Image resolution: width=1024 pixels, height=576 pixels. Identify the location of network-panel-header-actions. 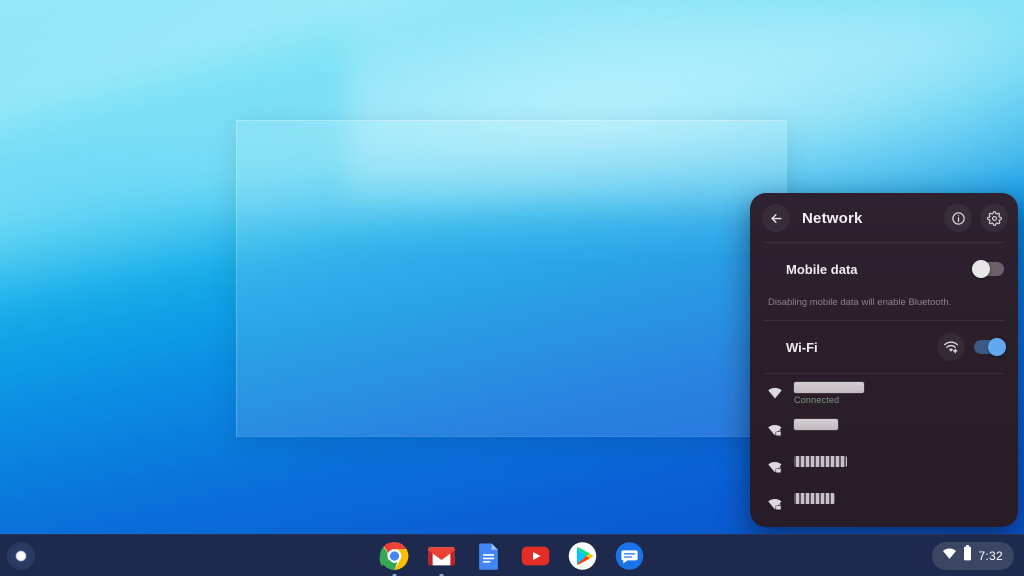
(976, 218).